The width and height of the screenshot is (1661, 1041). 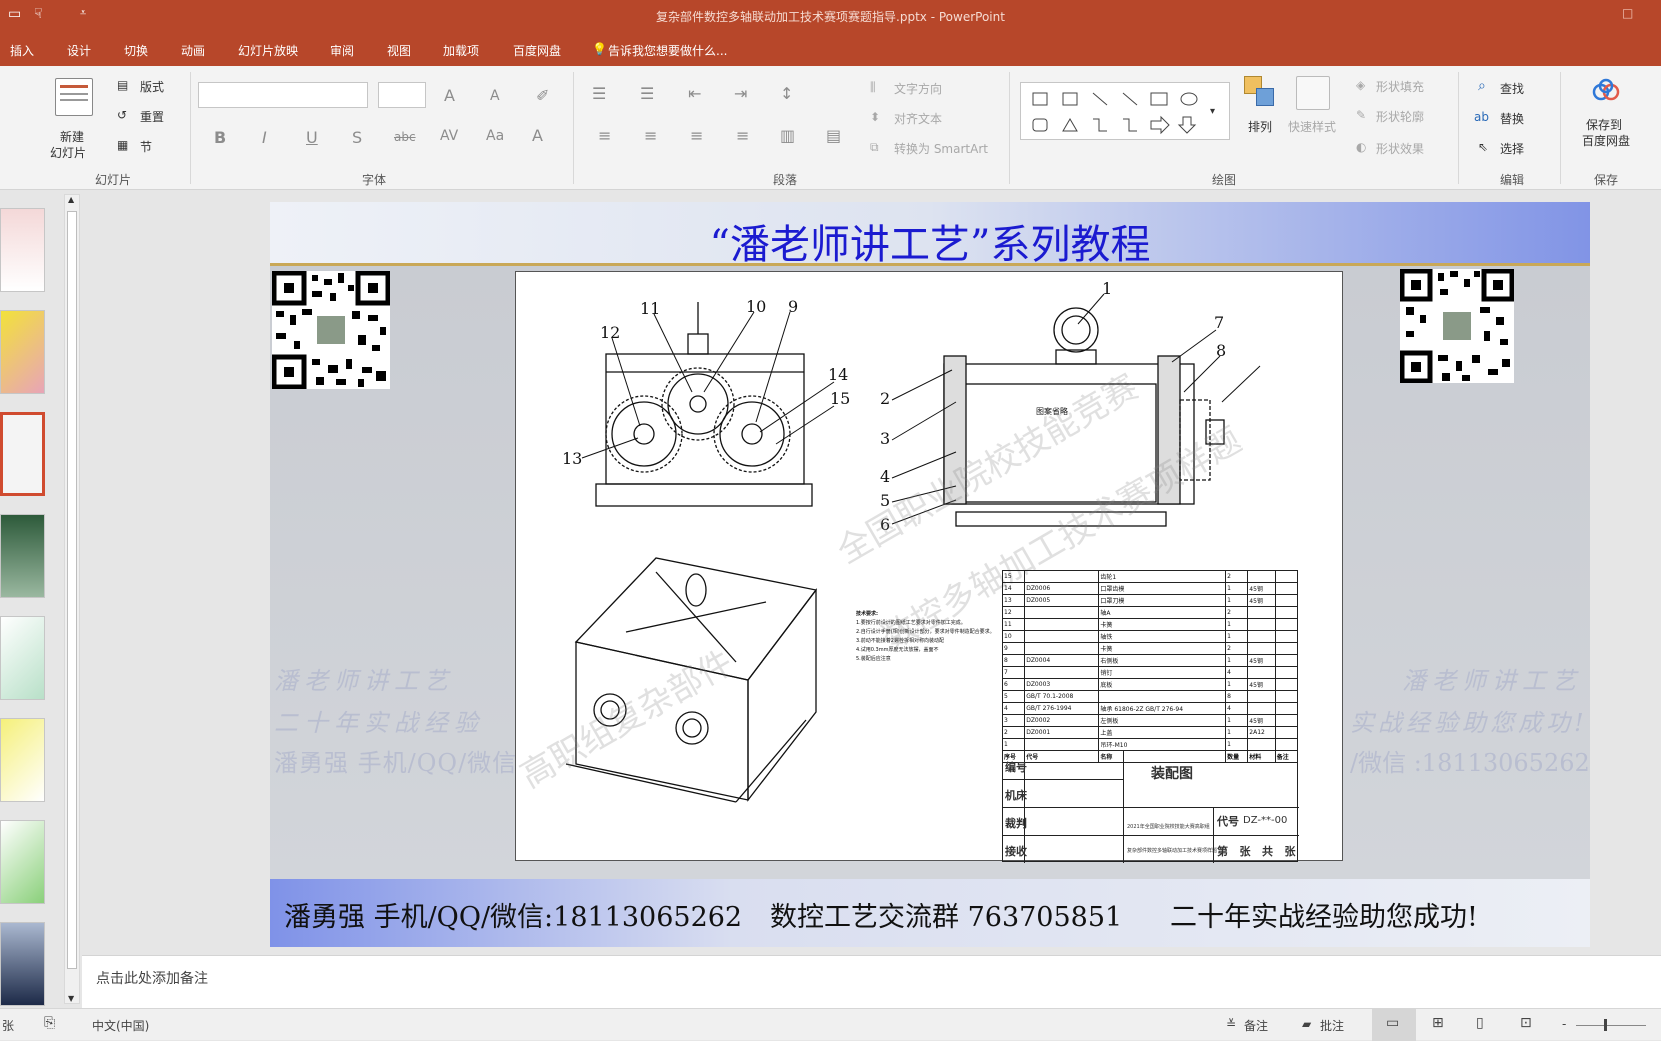 I want to click on tab-insert: 插入, so click(x=22, y=50).